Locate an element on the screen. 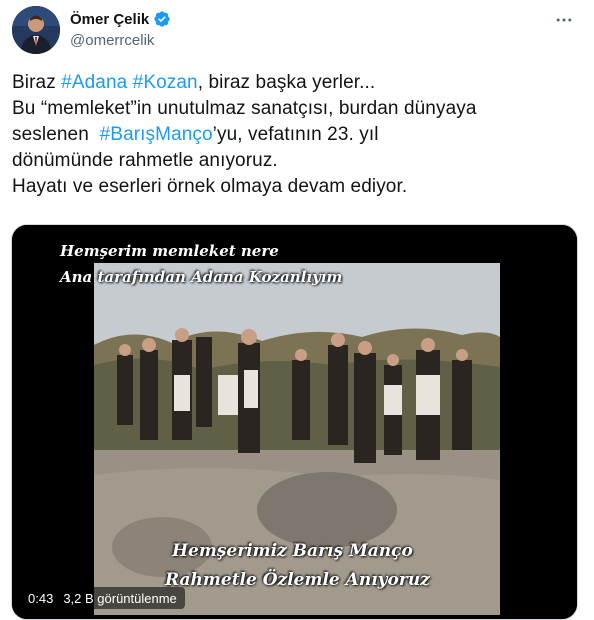  video-caption: Hemşerimiz Barış Manço is located at coordinates (292, 551).